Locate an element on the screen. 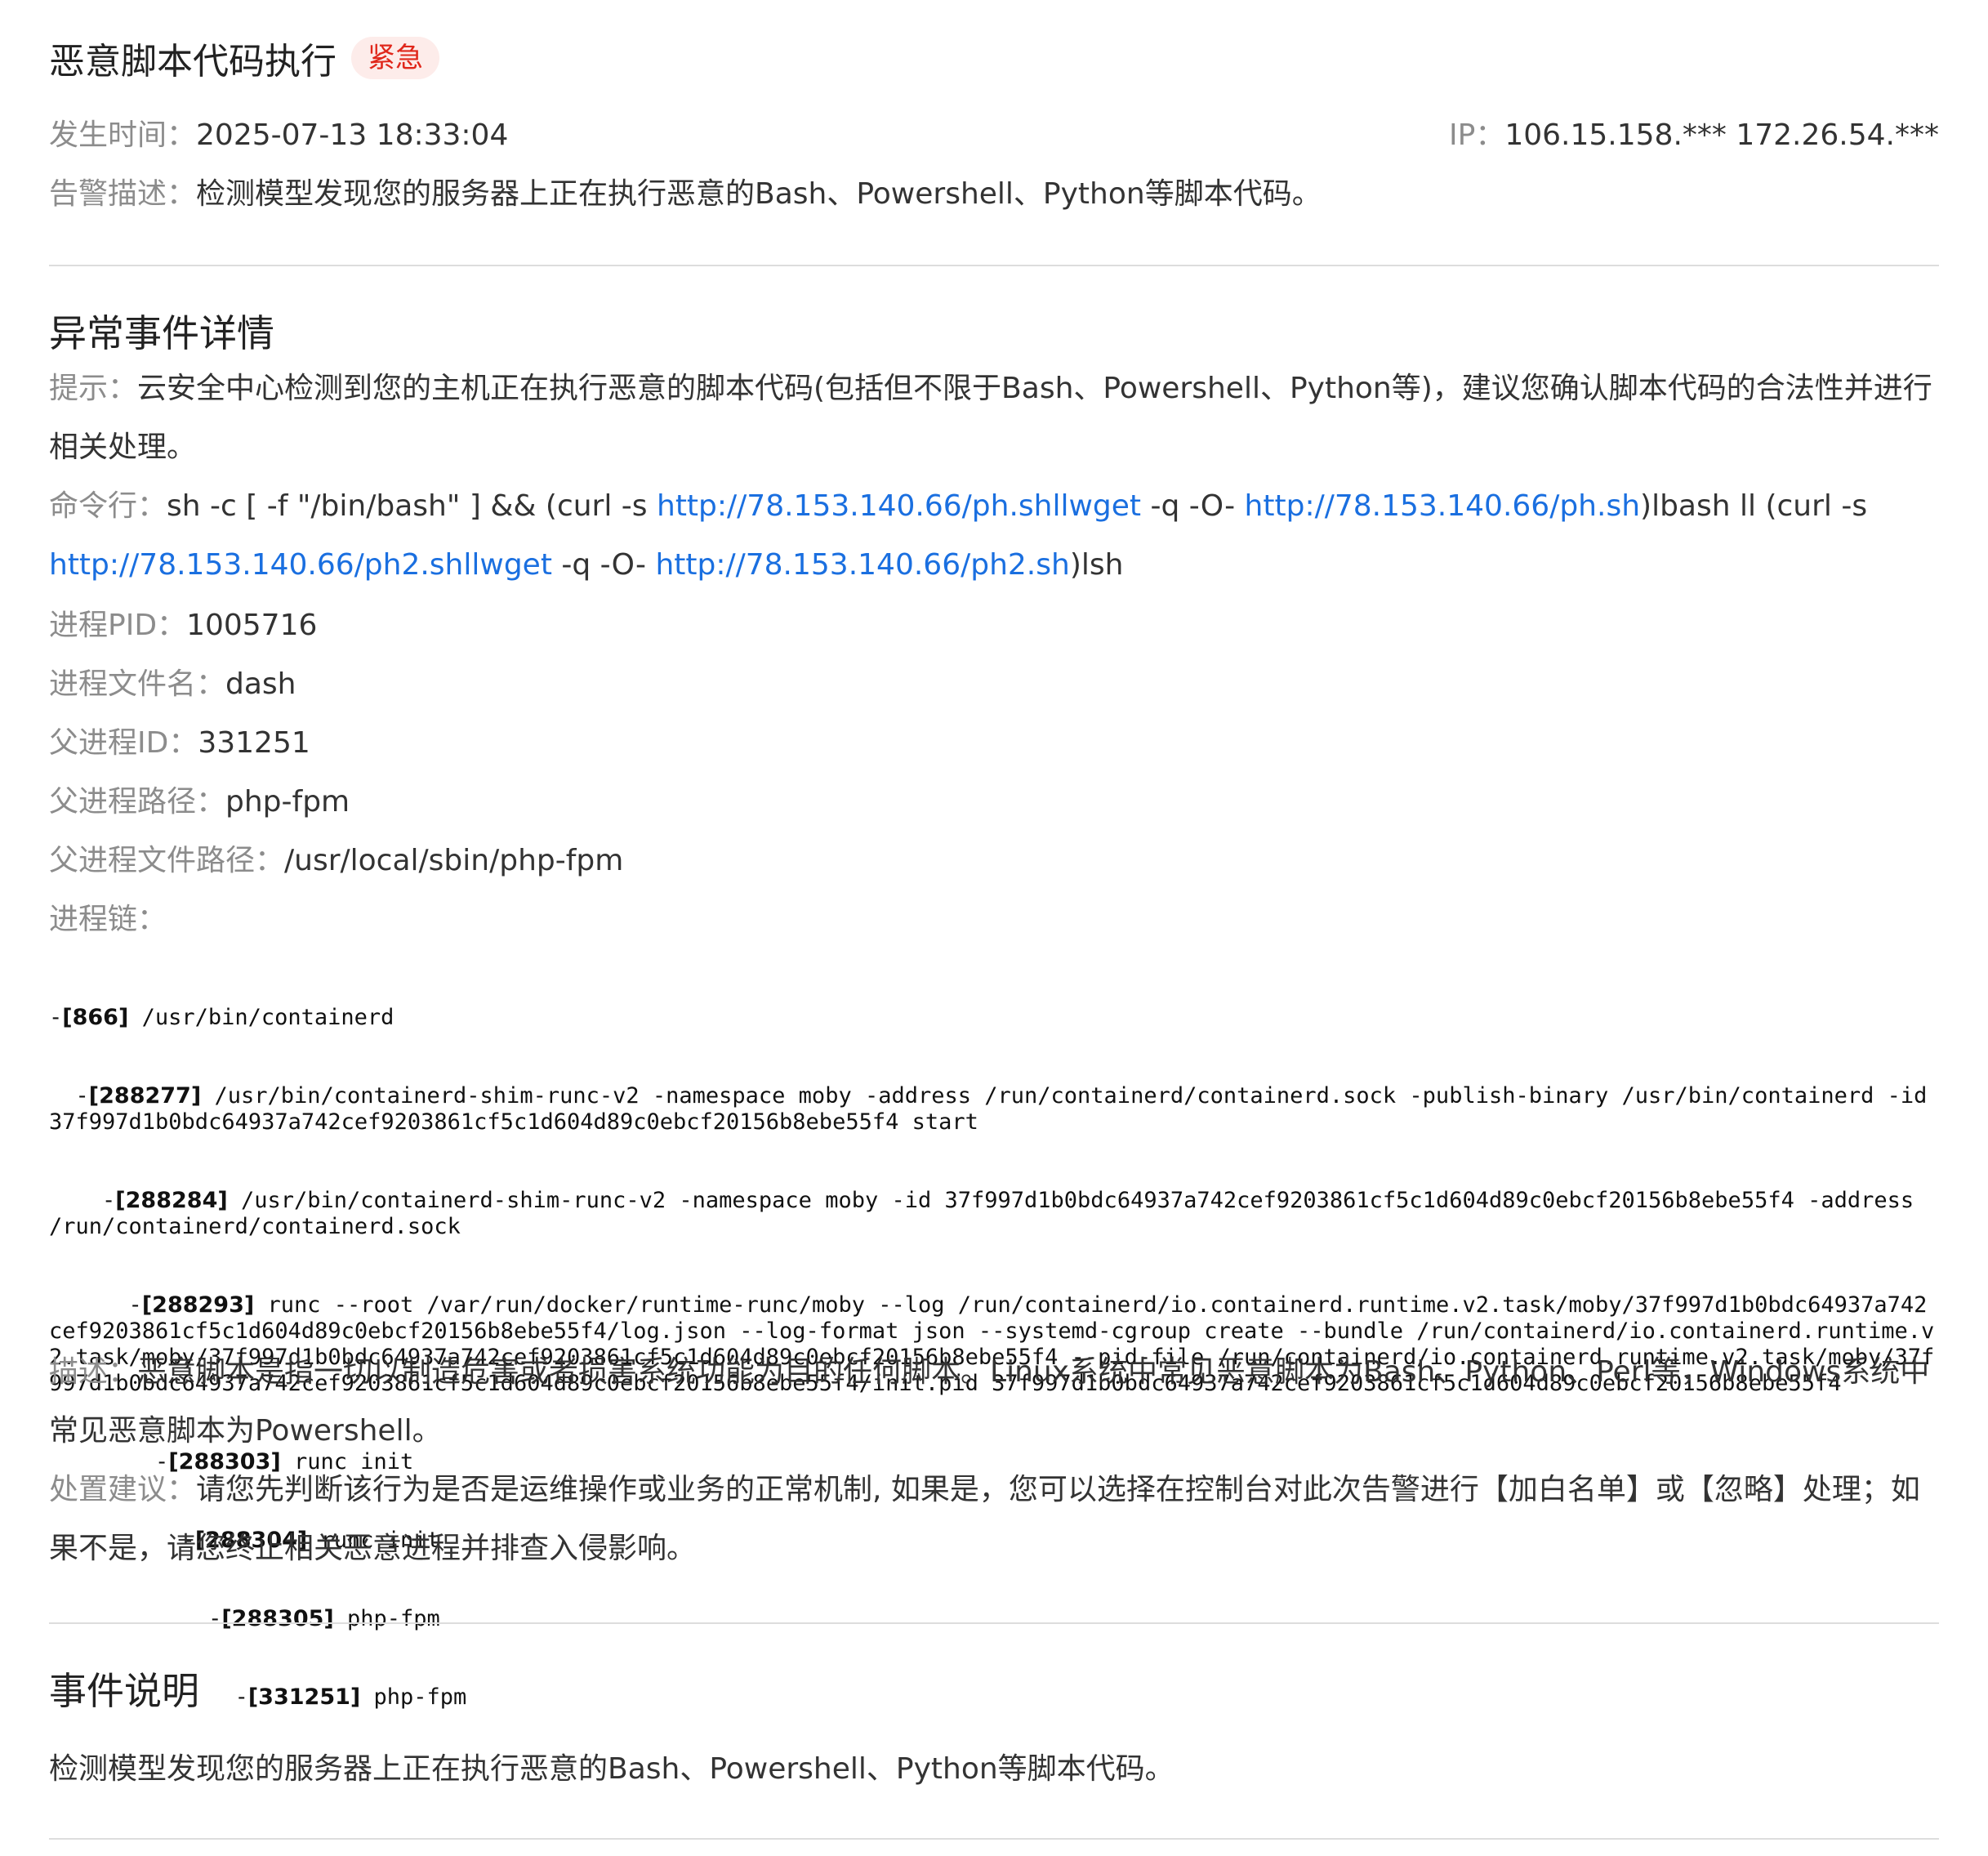  command-line-label: 命令行： is located at coordinates (108, 506).